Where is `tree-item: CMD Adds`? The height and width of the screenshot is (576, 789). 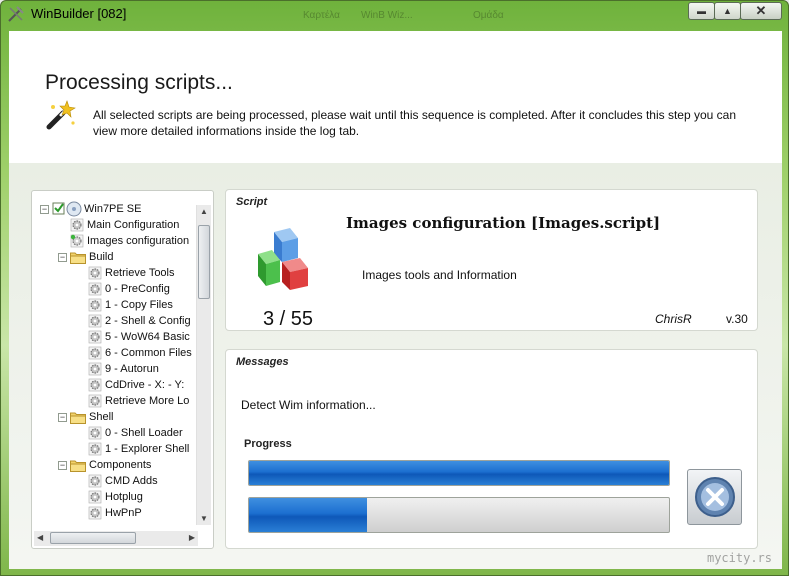
tree-item: CMD Adds is located at coordinates (117, 481).